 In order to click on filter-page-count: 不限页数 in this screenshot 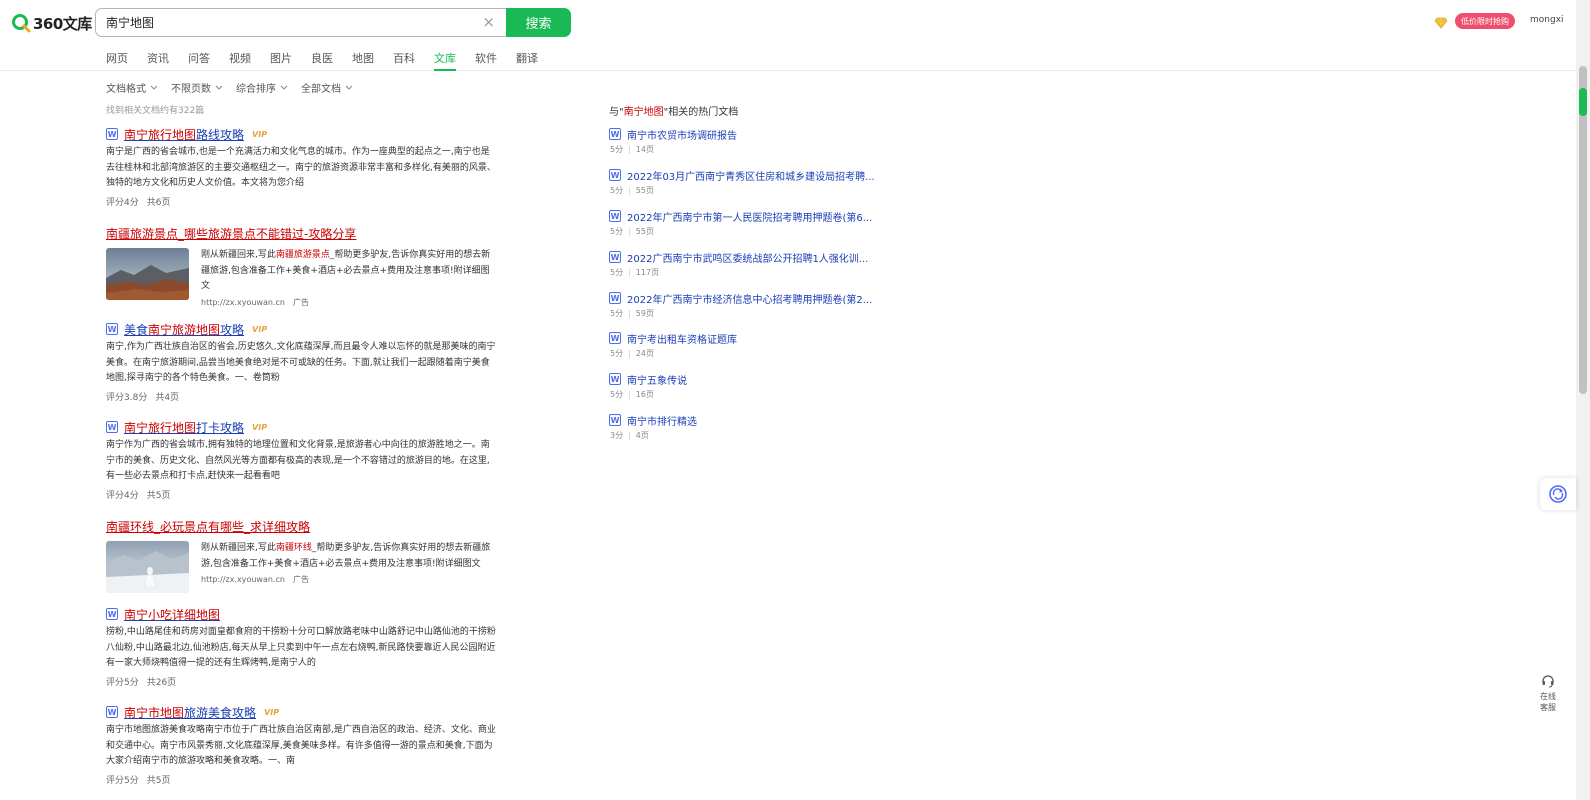, I will do `click(197, 87)`.